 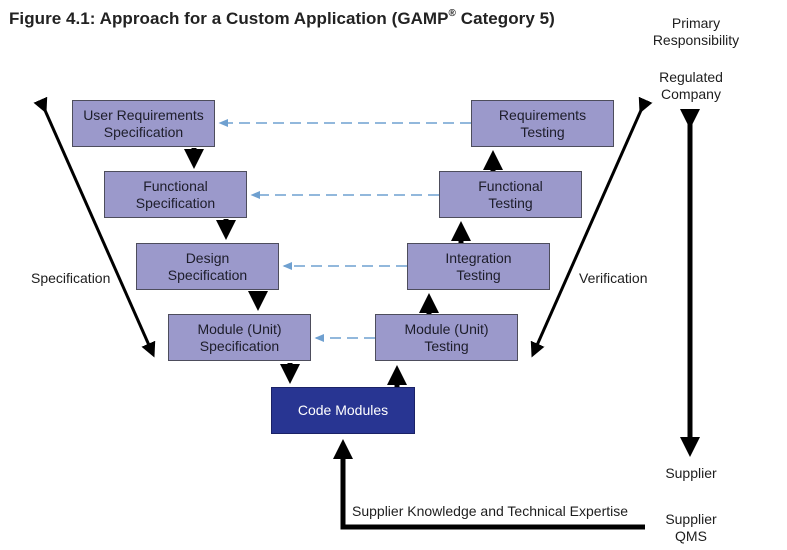 What do you see at coordinates (691, 94) in the screenshot?
I see `label-line: Company` at bounding box center [691, 94].